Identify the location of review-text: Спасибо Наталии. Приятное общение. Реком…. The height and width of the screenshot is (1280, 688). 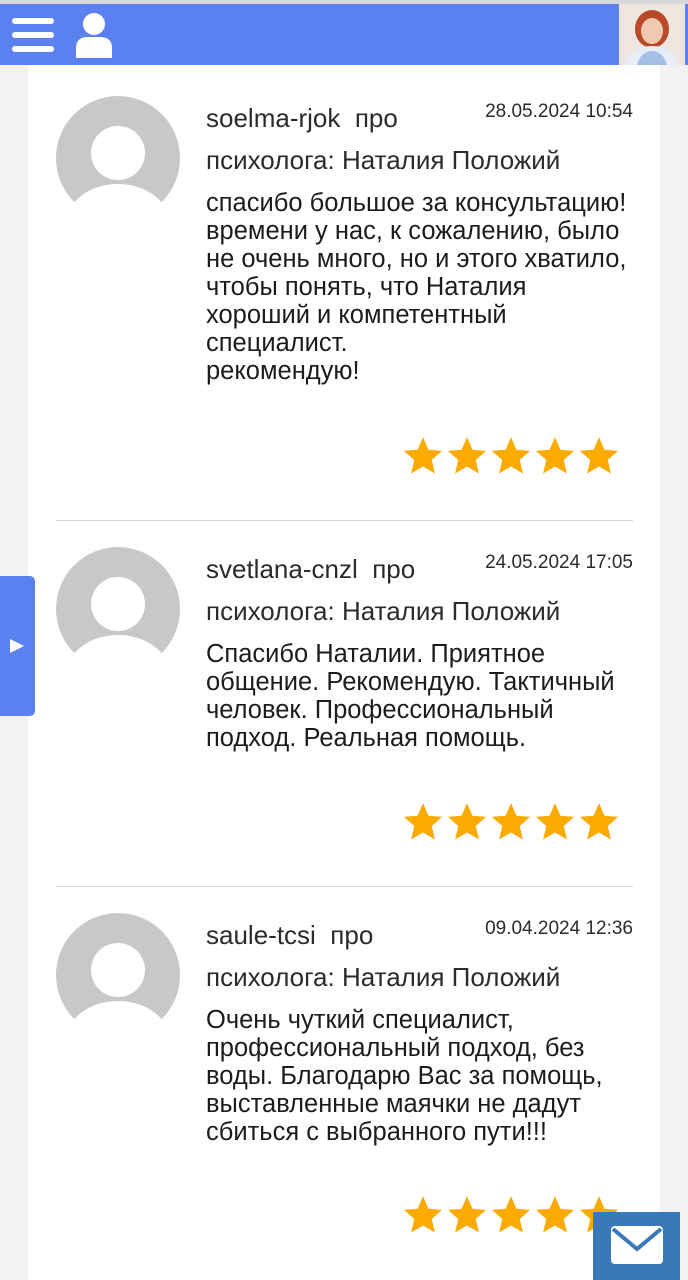
(410, 696).